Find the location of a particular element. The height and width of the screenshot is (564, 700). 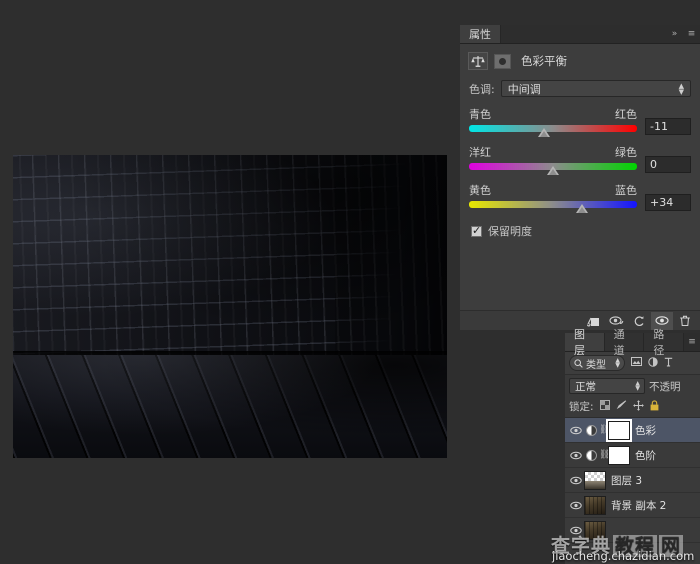

properties-tabbar: 属性 » ≡ is located at coordinates (580, 34).